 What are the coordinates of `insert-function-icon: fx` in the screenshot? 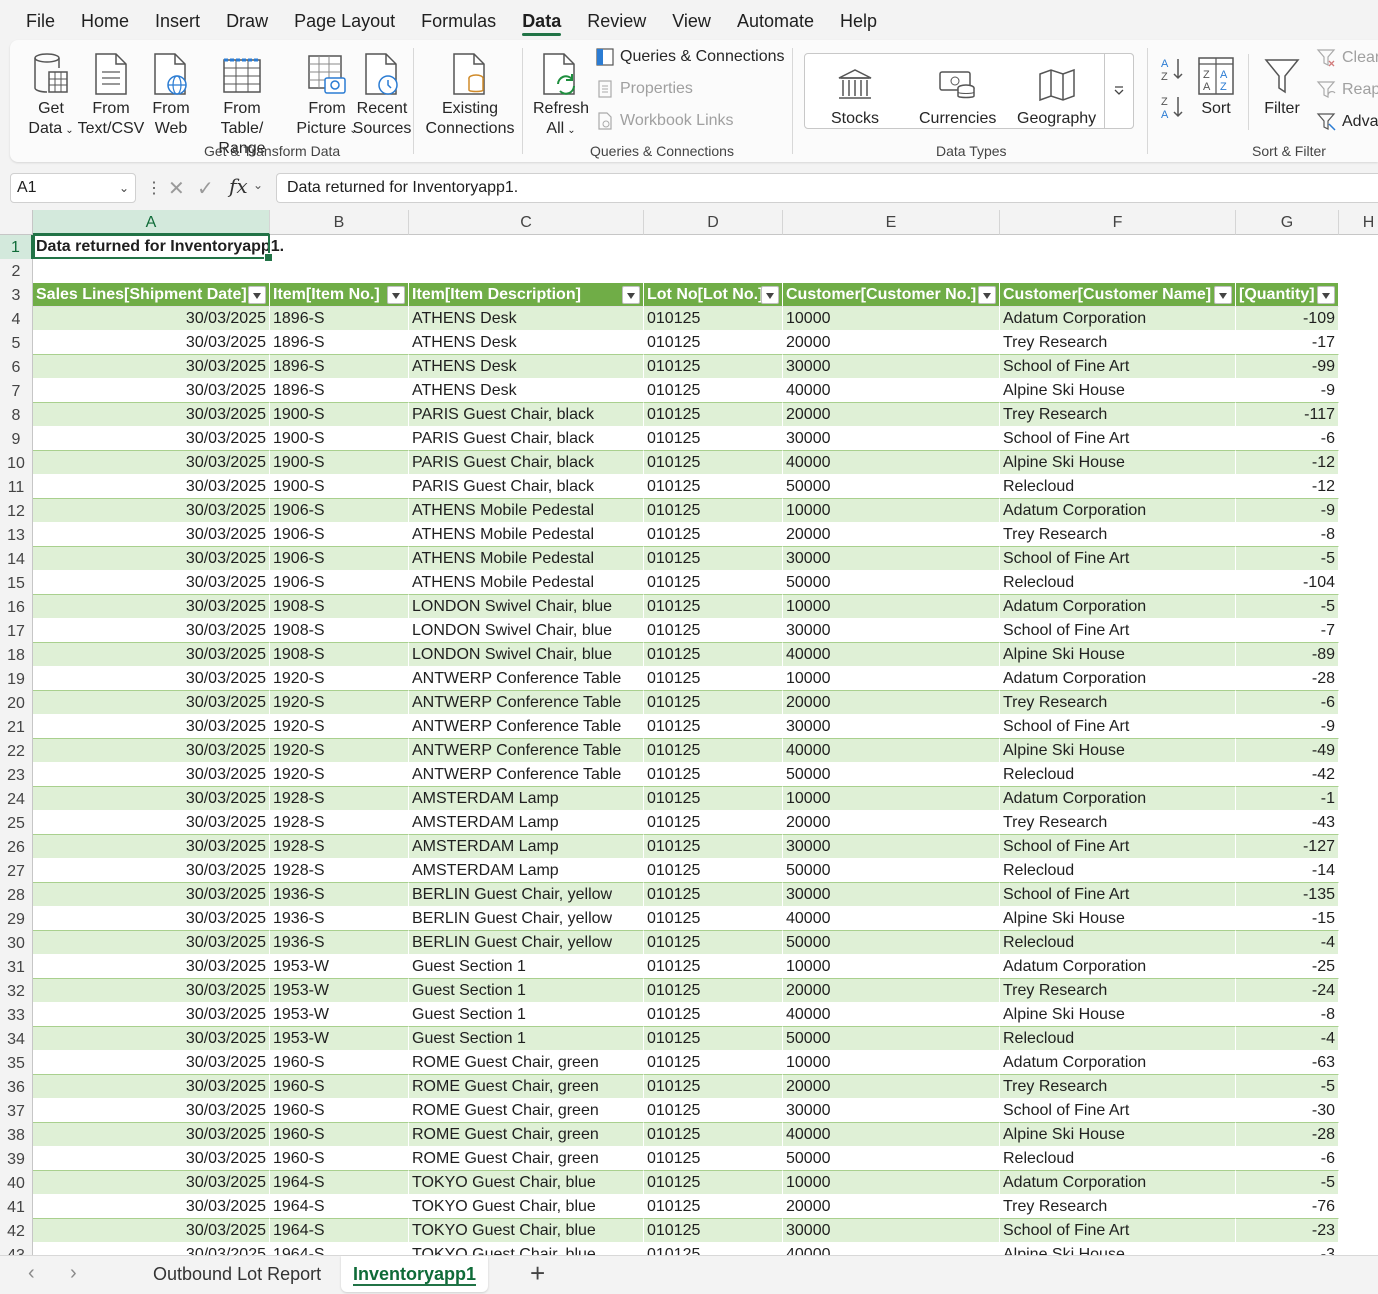 It's located at (238, 186).